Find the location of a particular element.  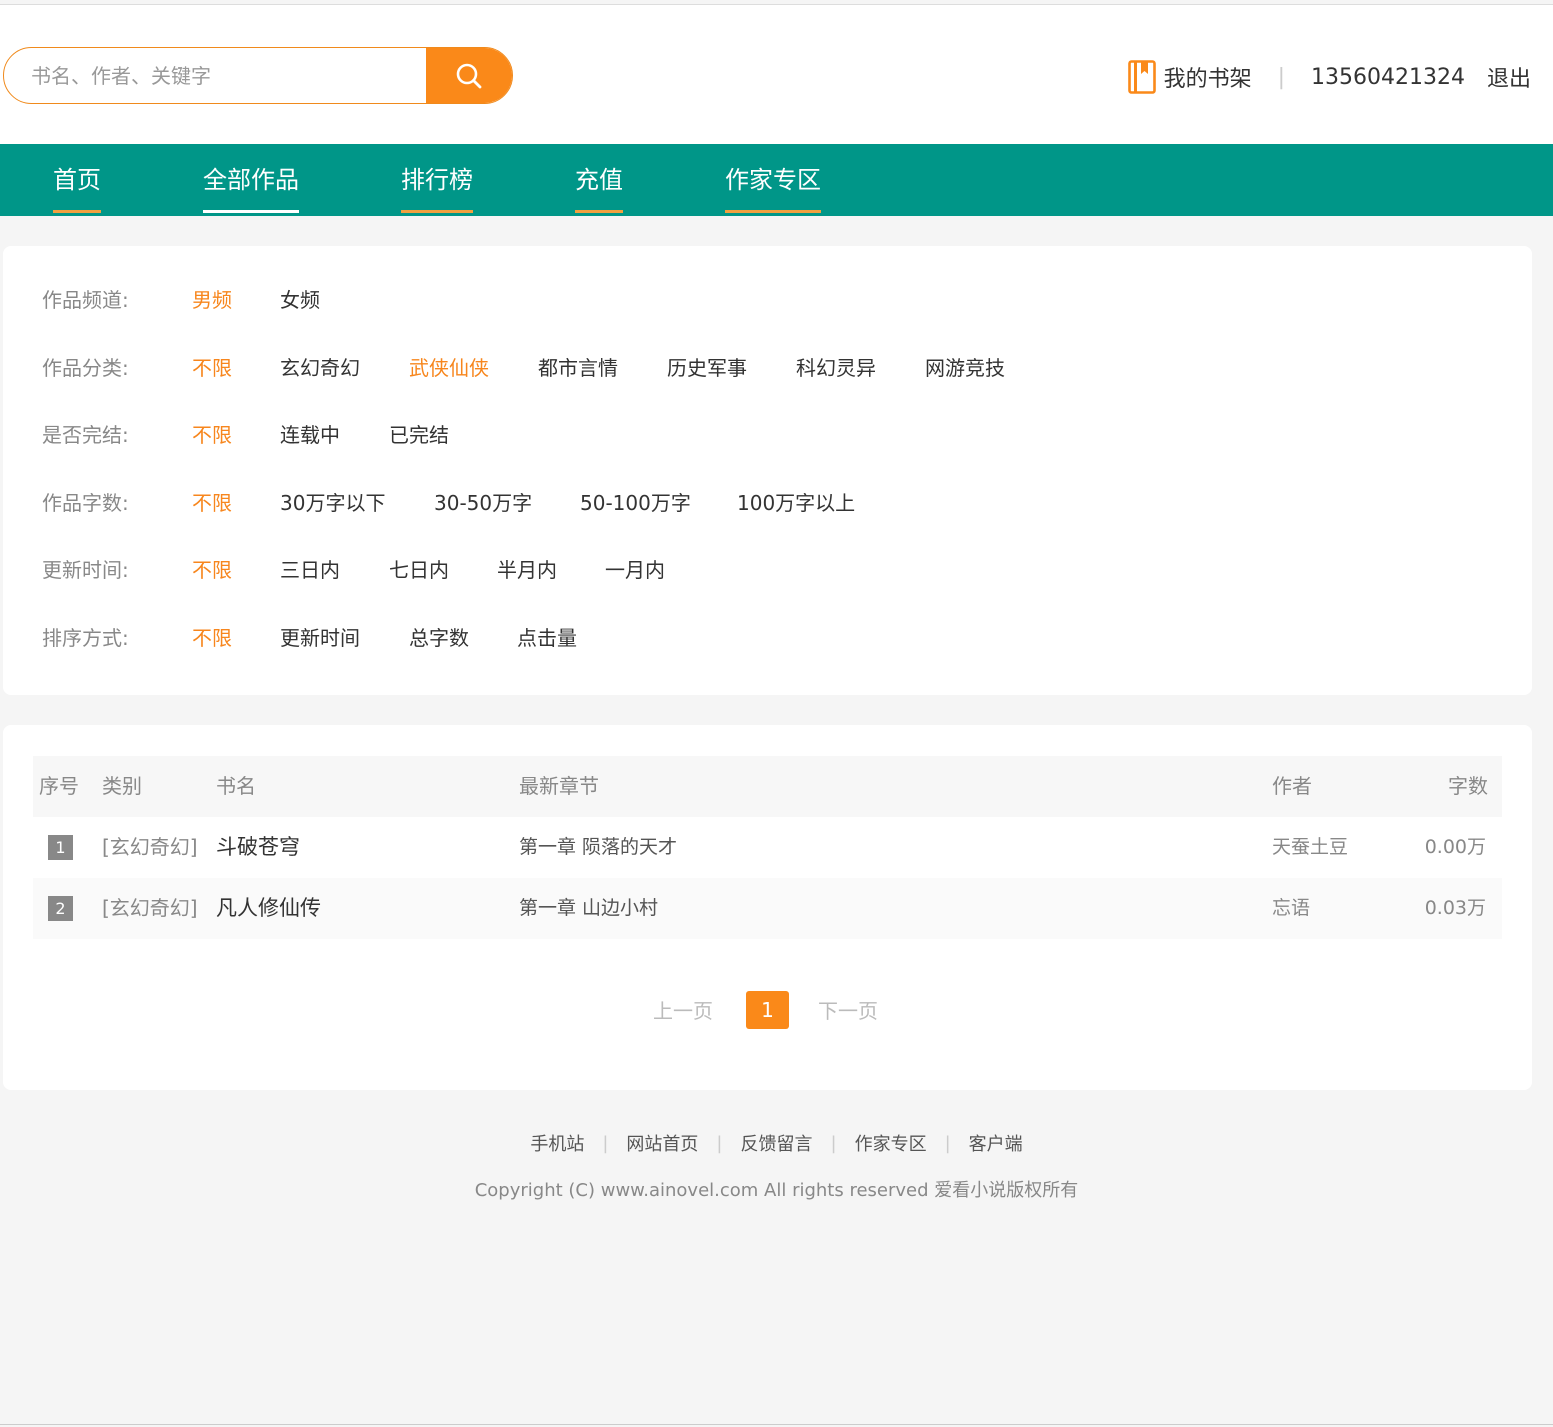

footer-links: 手机站 | 网站首页 | 反馈留言 | 作家专区 | 客户端 is located at coordinates (776, 1143).